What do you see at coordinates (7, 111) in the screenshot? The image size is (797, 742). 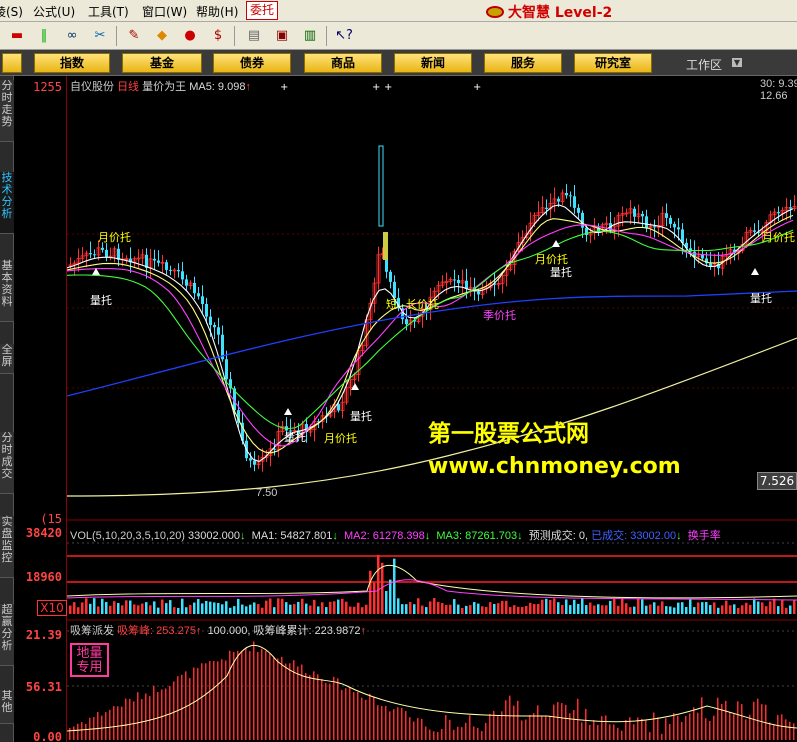 I see `sidebar-tab-intraday: 分时走势` at bounding box center [7, 111].